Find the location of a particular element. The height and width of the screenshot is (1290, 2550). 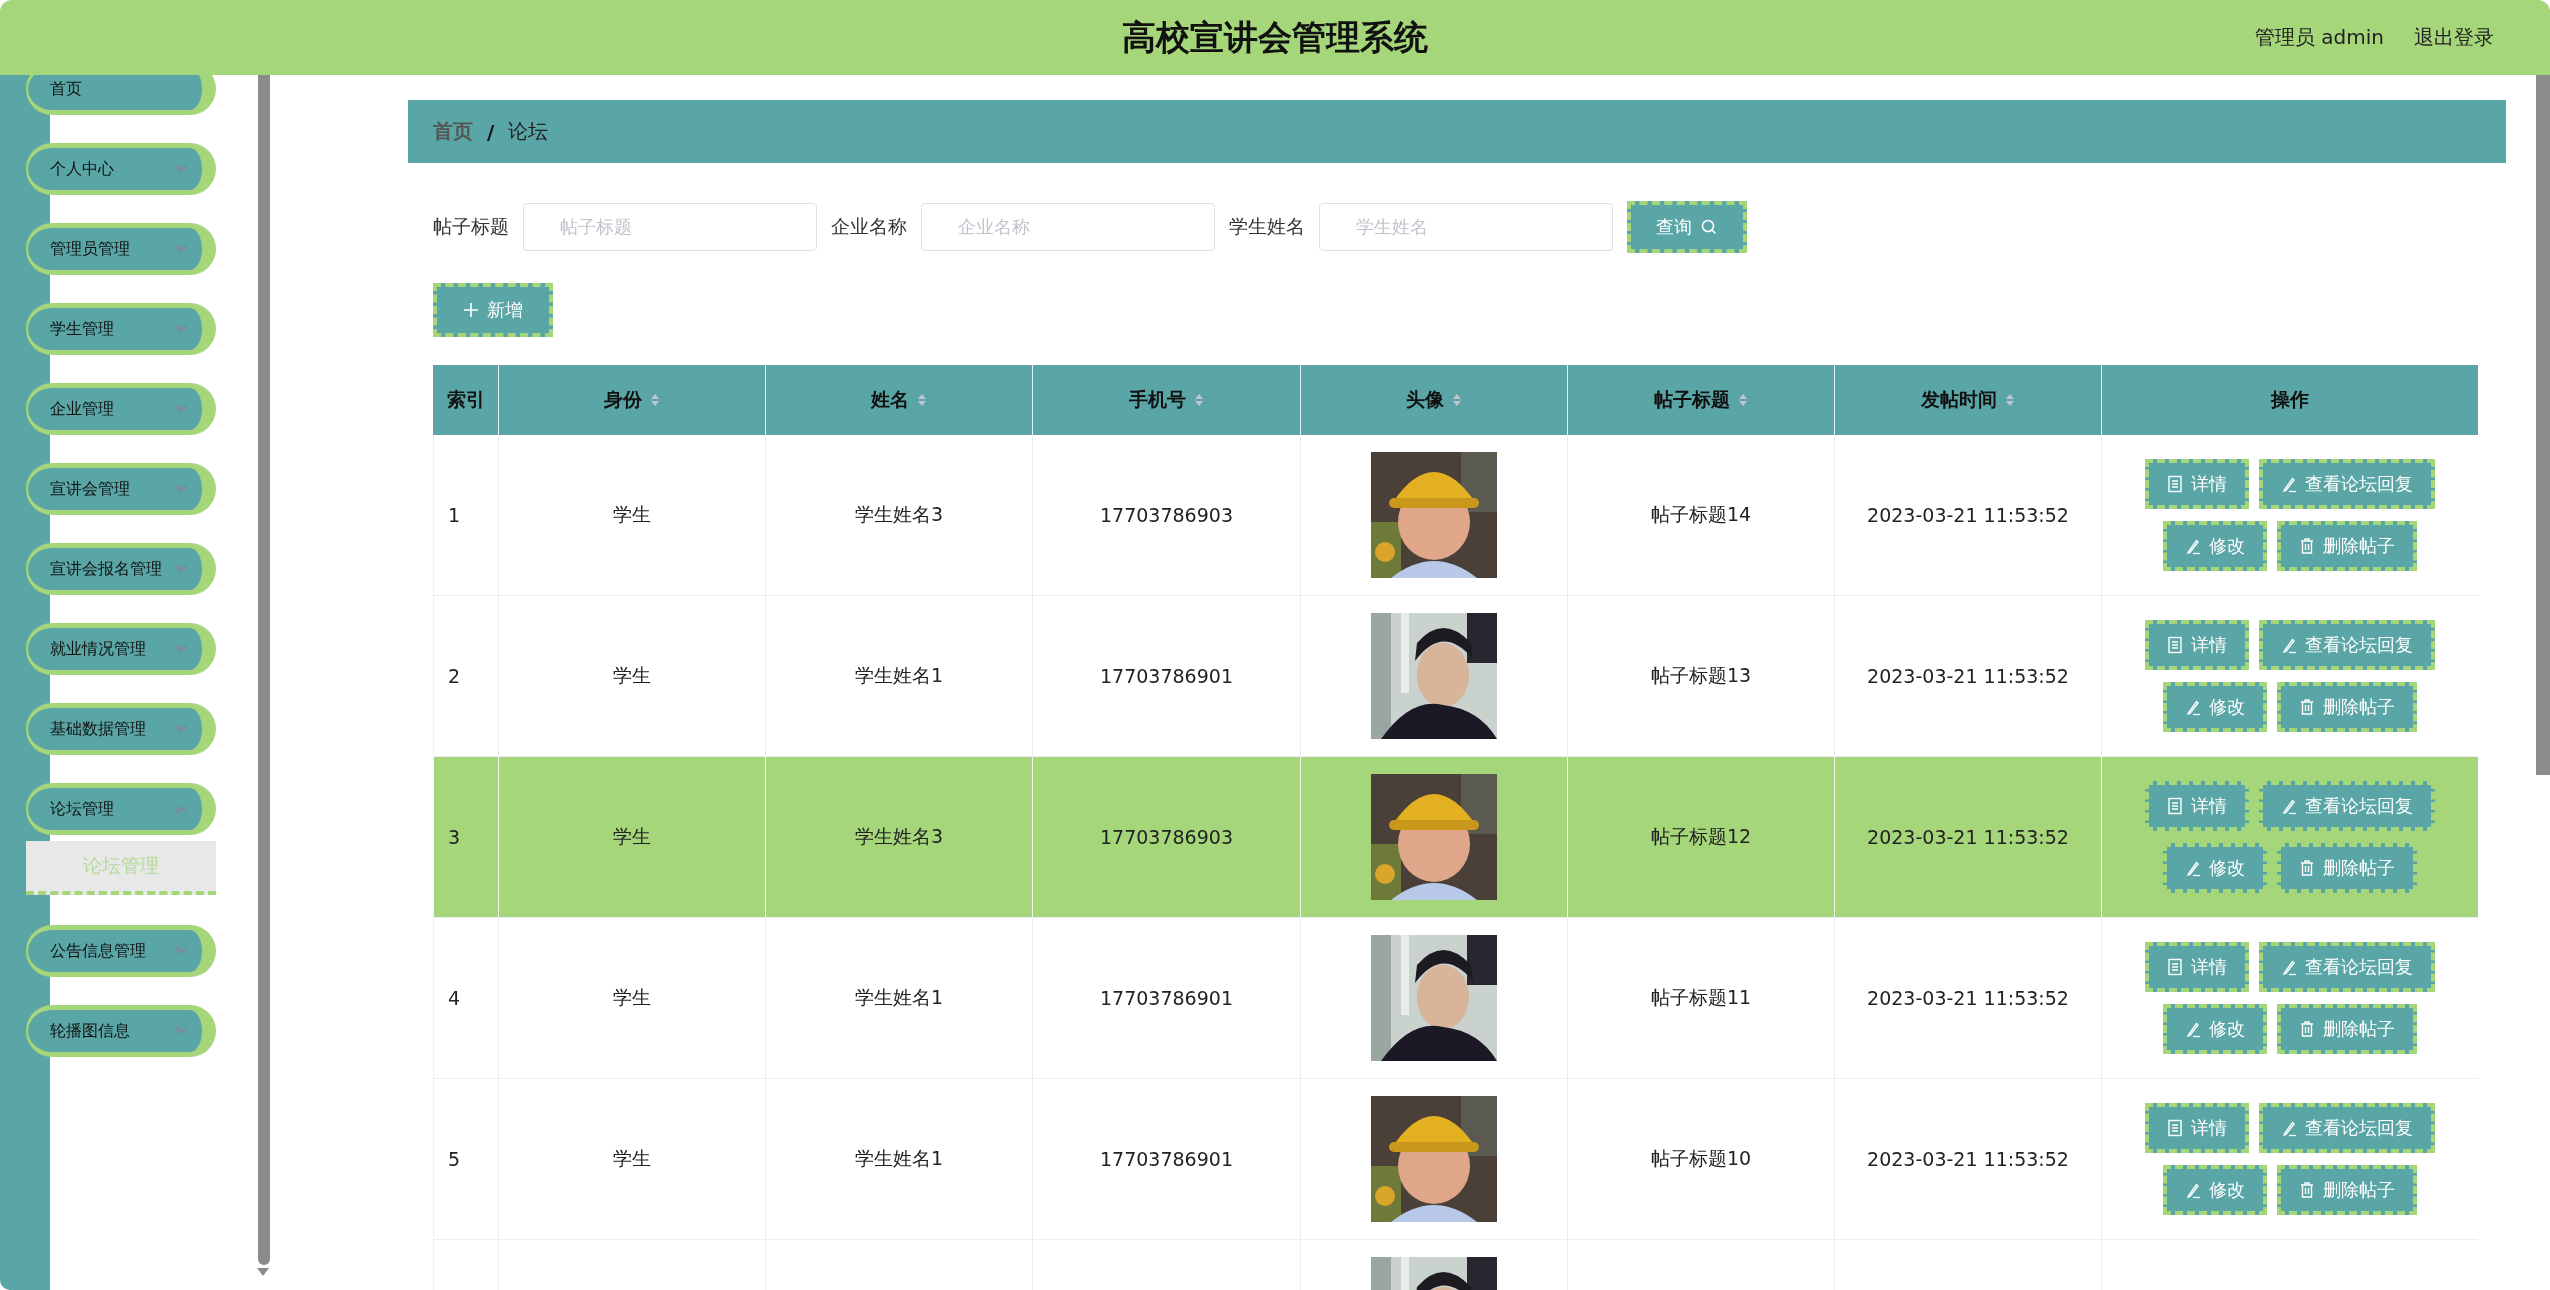

sidebar-item: 个人中心 is located at coordinates (121, 169).